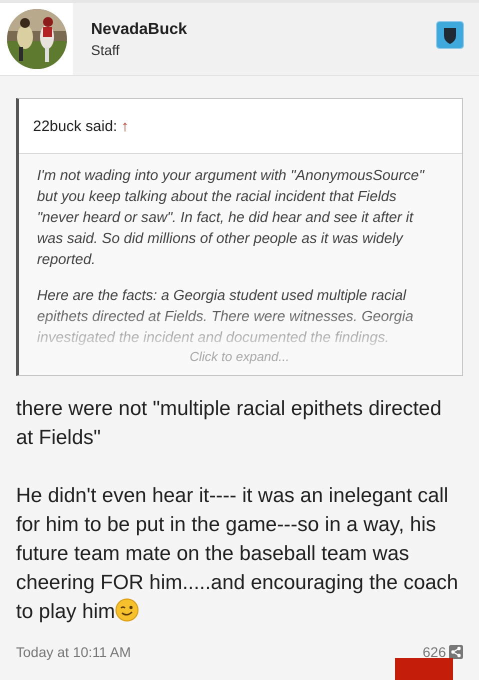 This screenshot has width=479, height=680. I want to click on shield-icon, so click(450, 35).